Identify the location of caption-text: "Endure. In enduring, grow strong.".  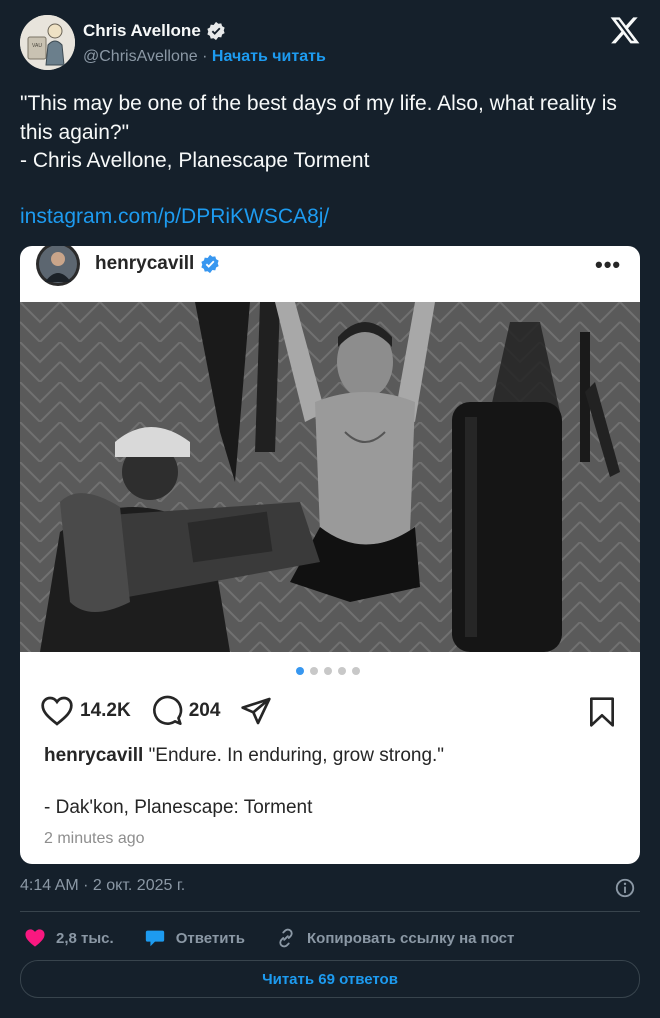
(296, 755).